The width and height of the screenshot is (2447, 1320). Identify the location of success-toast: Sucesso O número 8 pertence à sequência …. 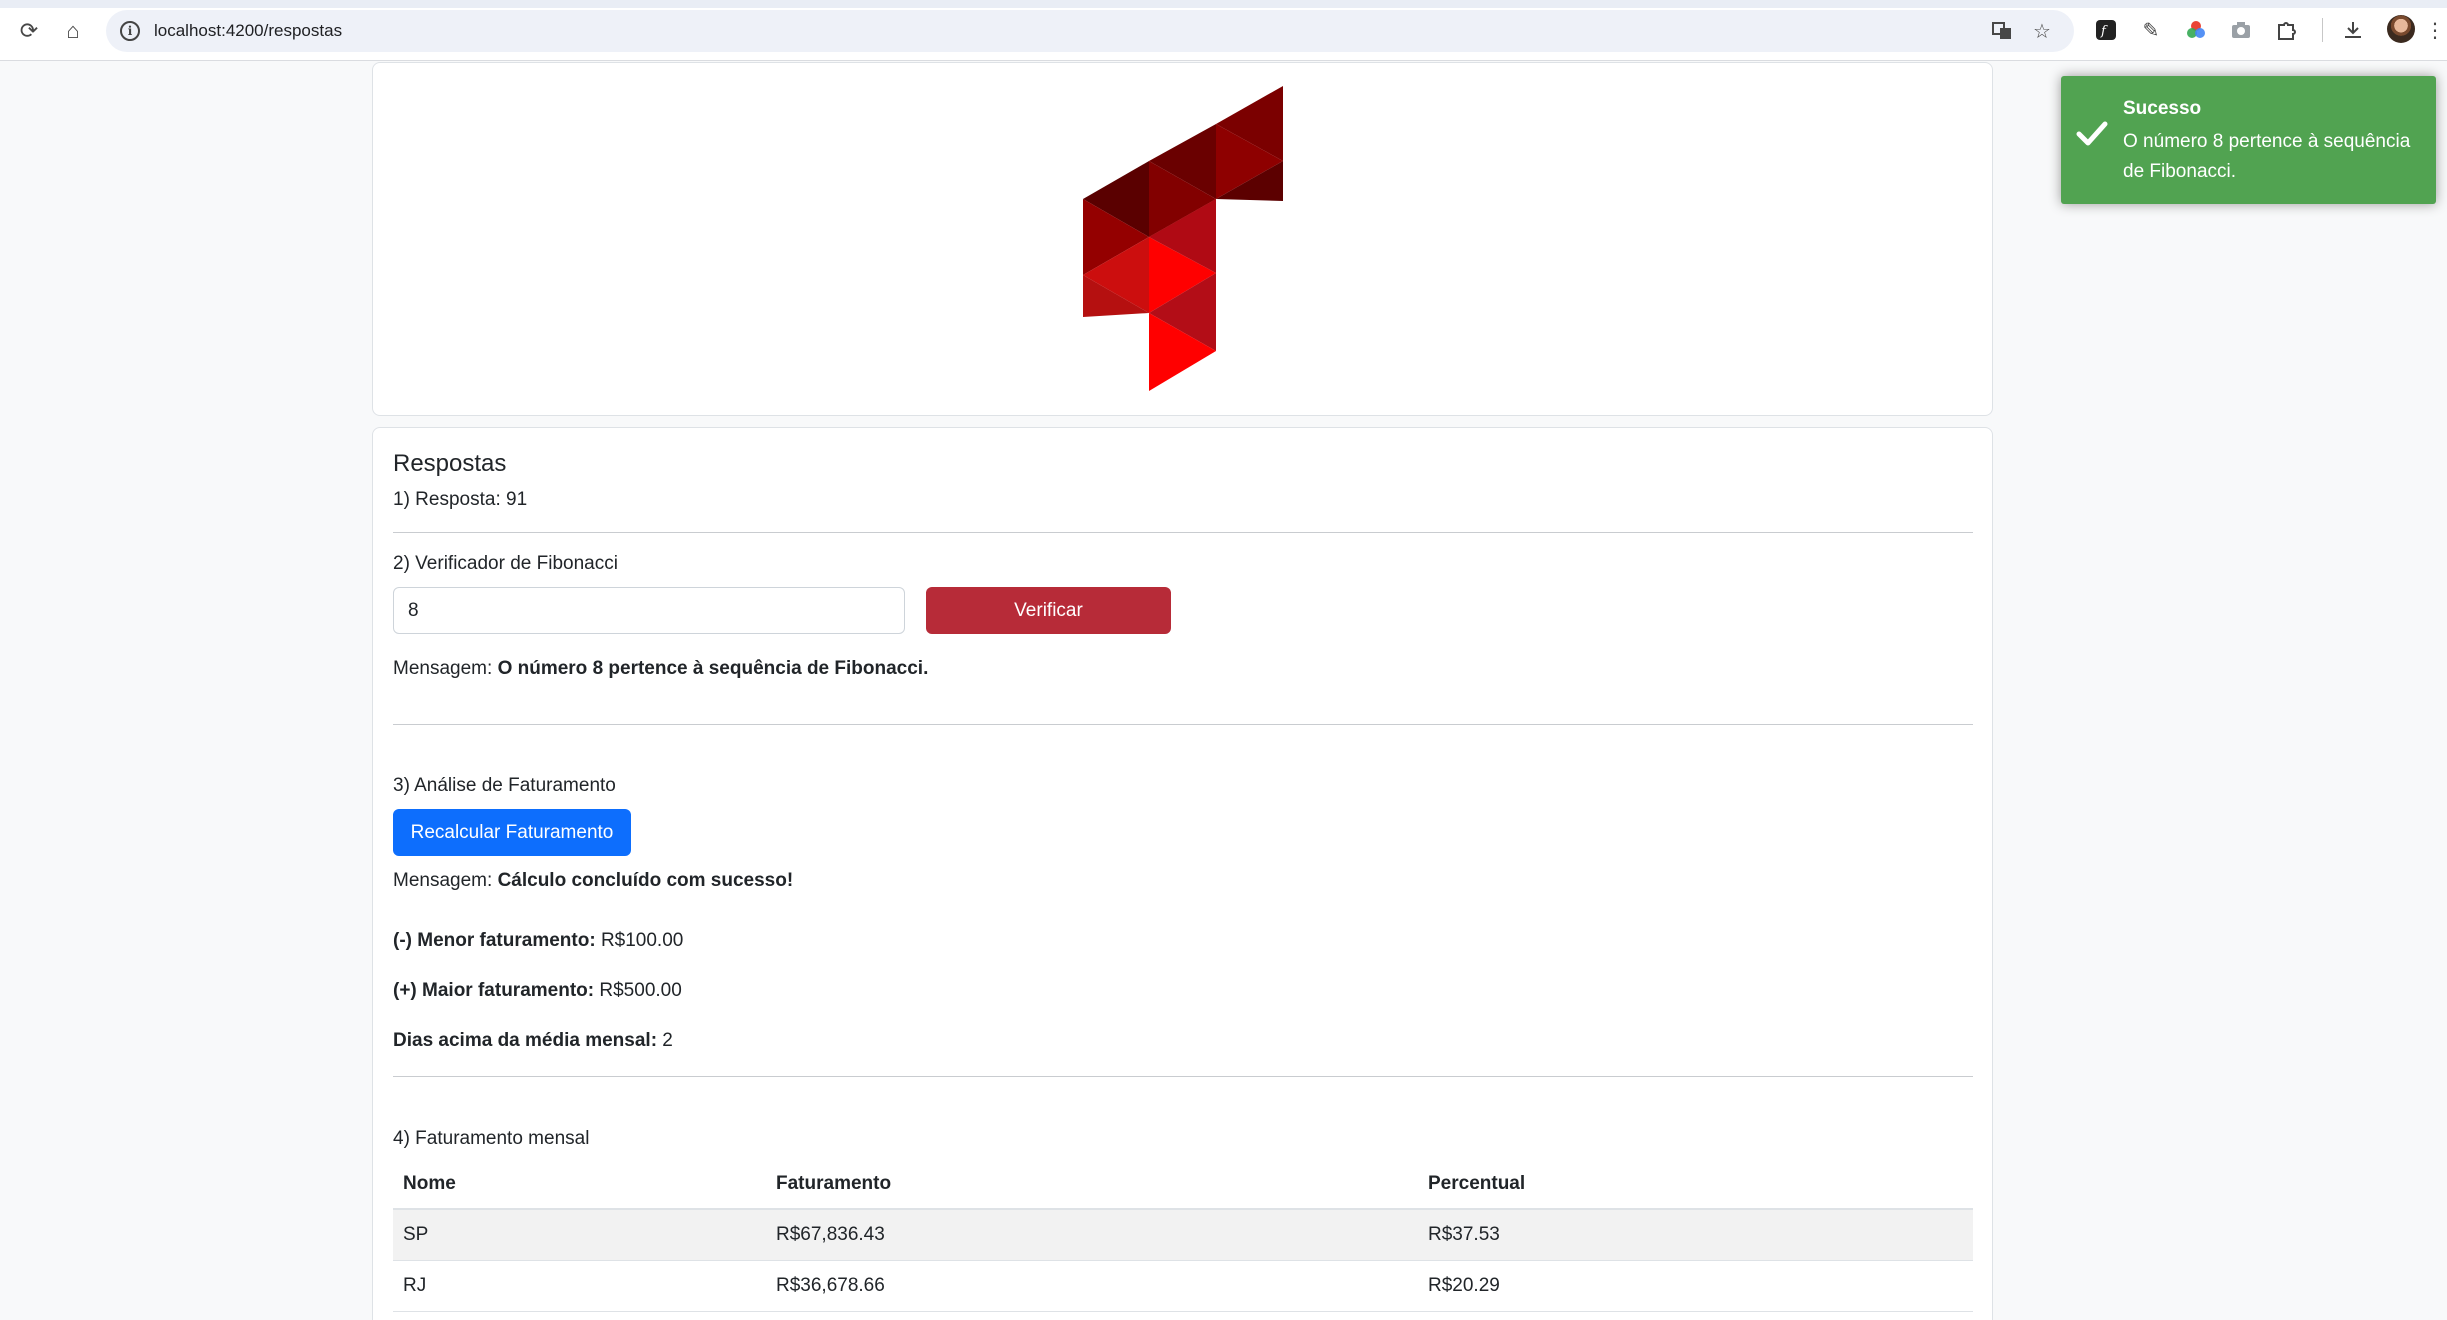
(2248, 140).